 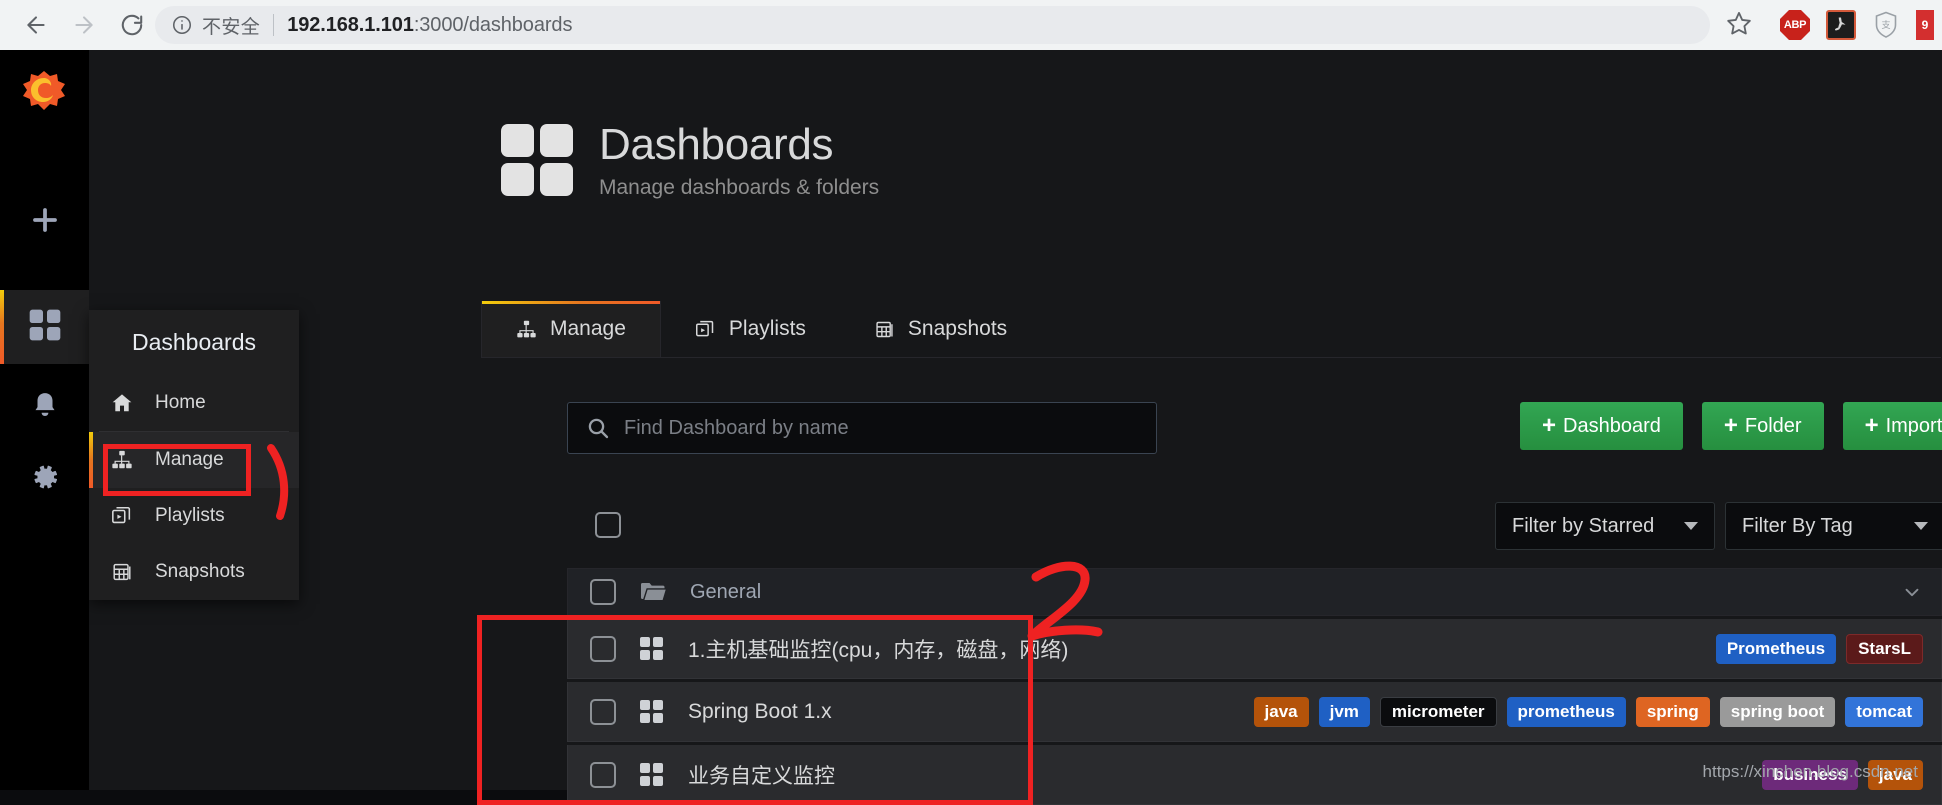 What do you see at coordinates (190, 515) in the screenshot?
I see `flyout-item-playlists-label: Playlists` at bounding box center [190, 515].